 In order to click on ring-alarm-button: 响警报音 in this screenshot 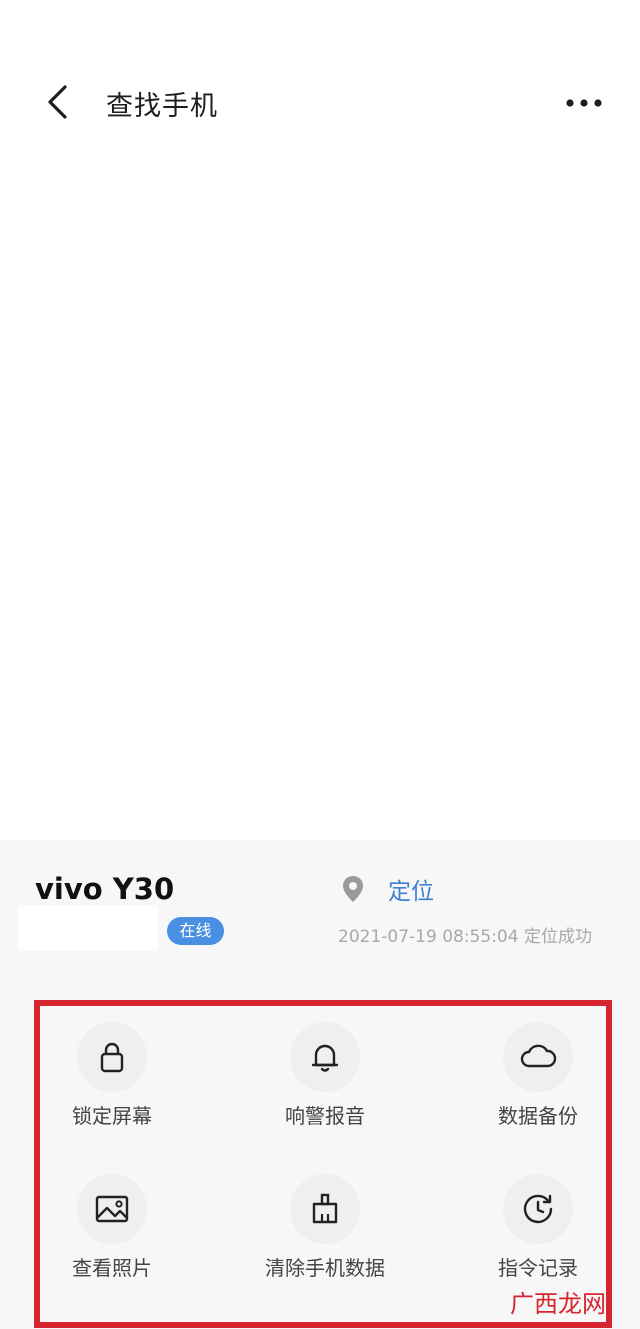, I will do `click(325, 1084)`.